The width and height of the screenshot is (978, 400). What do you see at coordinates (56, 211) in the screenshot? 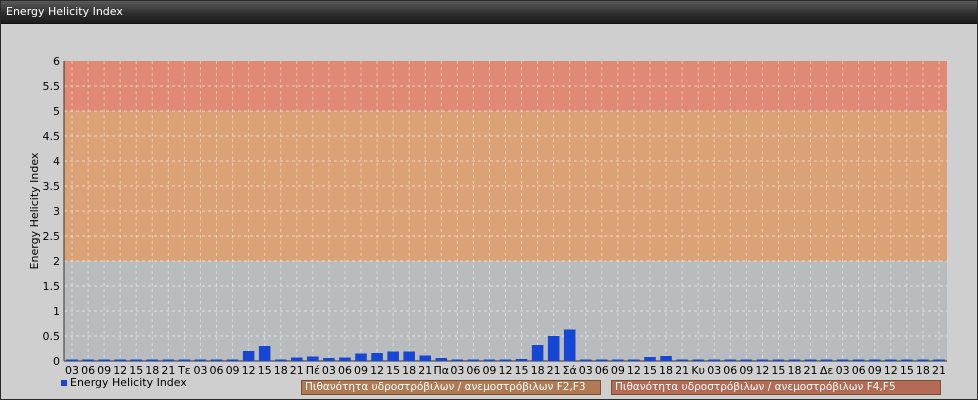
I see `y-tick-label: 3` at bounding box center [56, 211].